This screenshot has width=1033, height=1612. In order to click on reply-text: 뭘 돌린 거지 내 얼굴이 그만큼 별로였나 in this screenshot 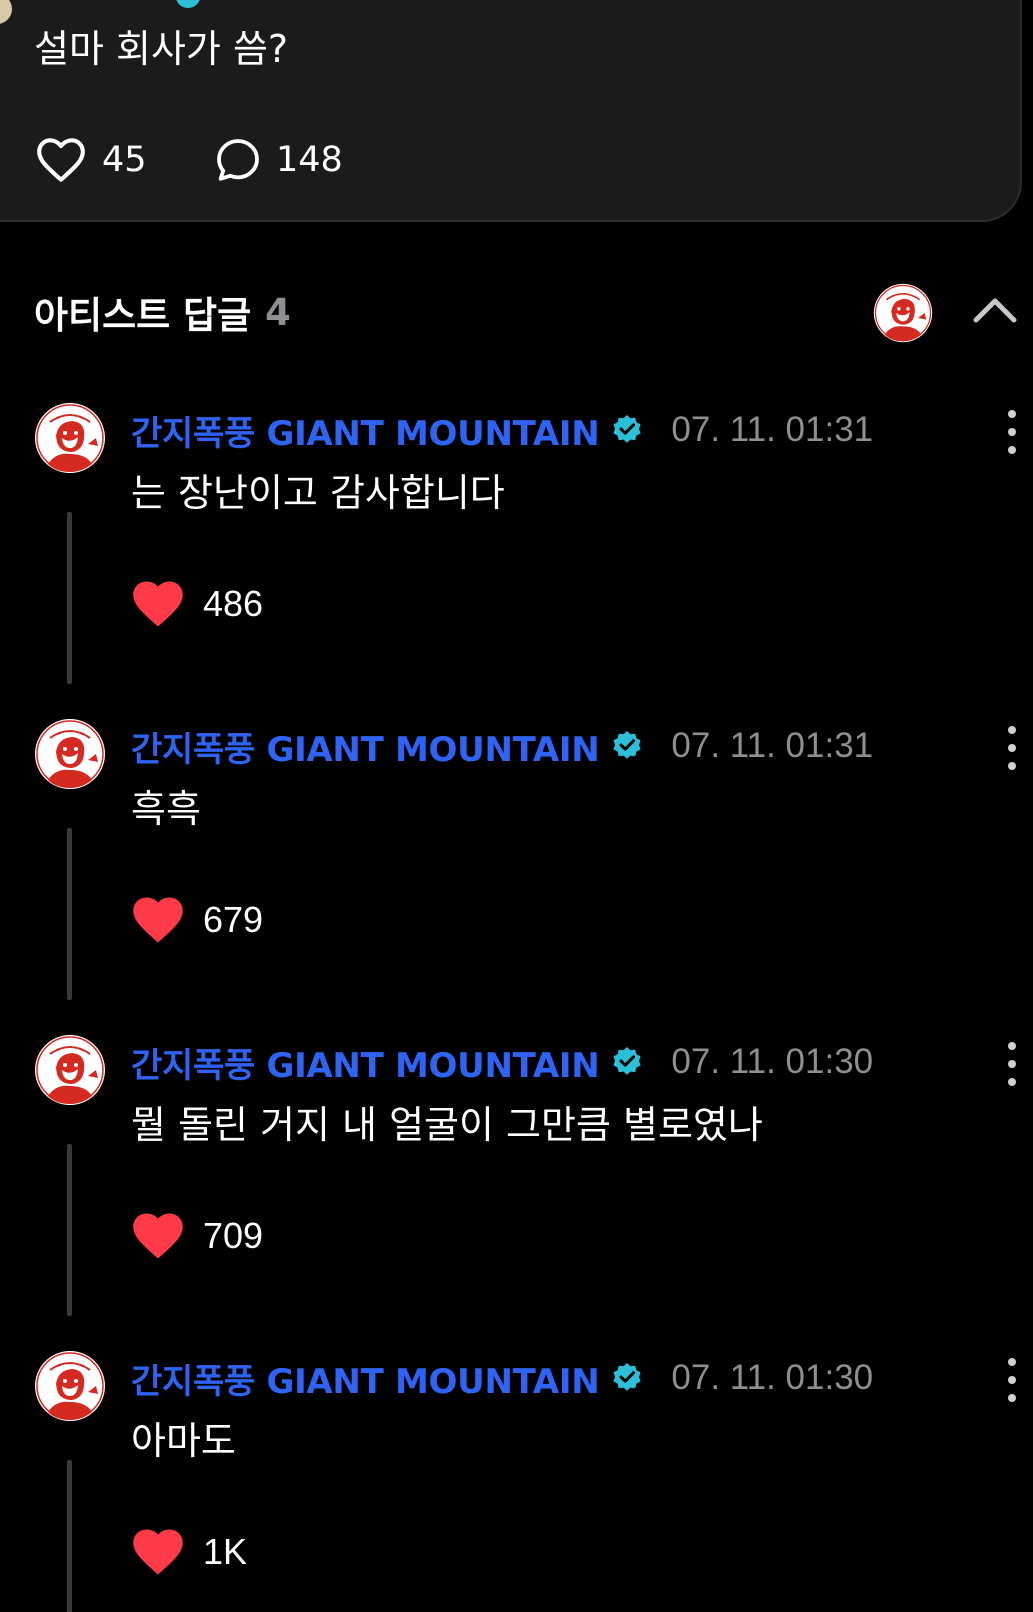, I will do `click(447, 1125)`.